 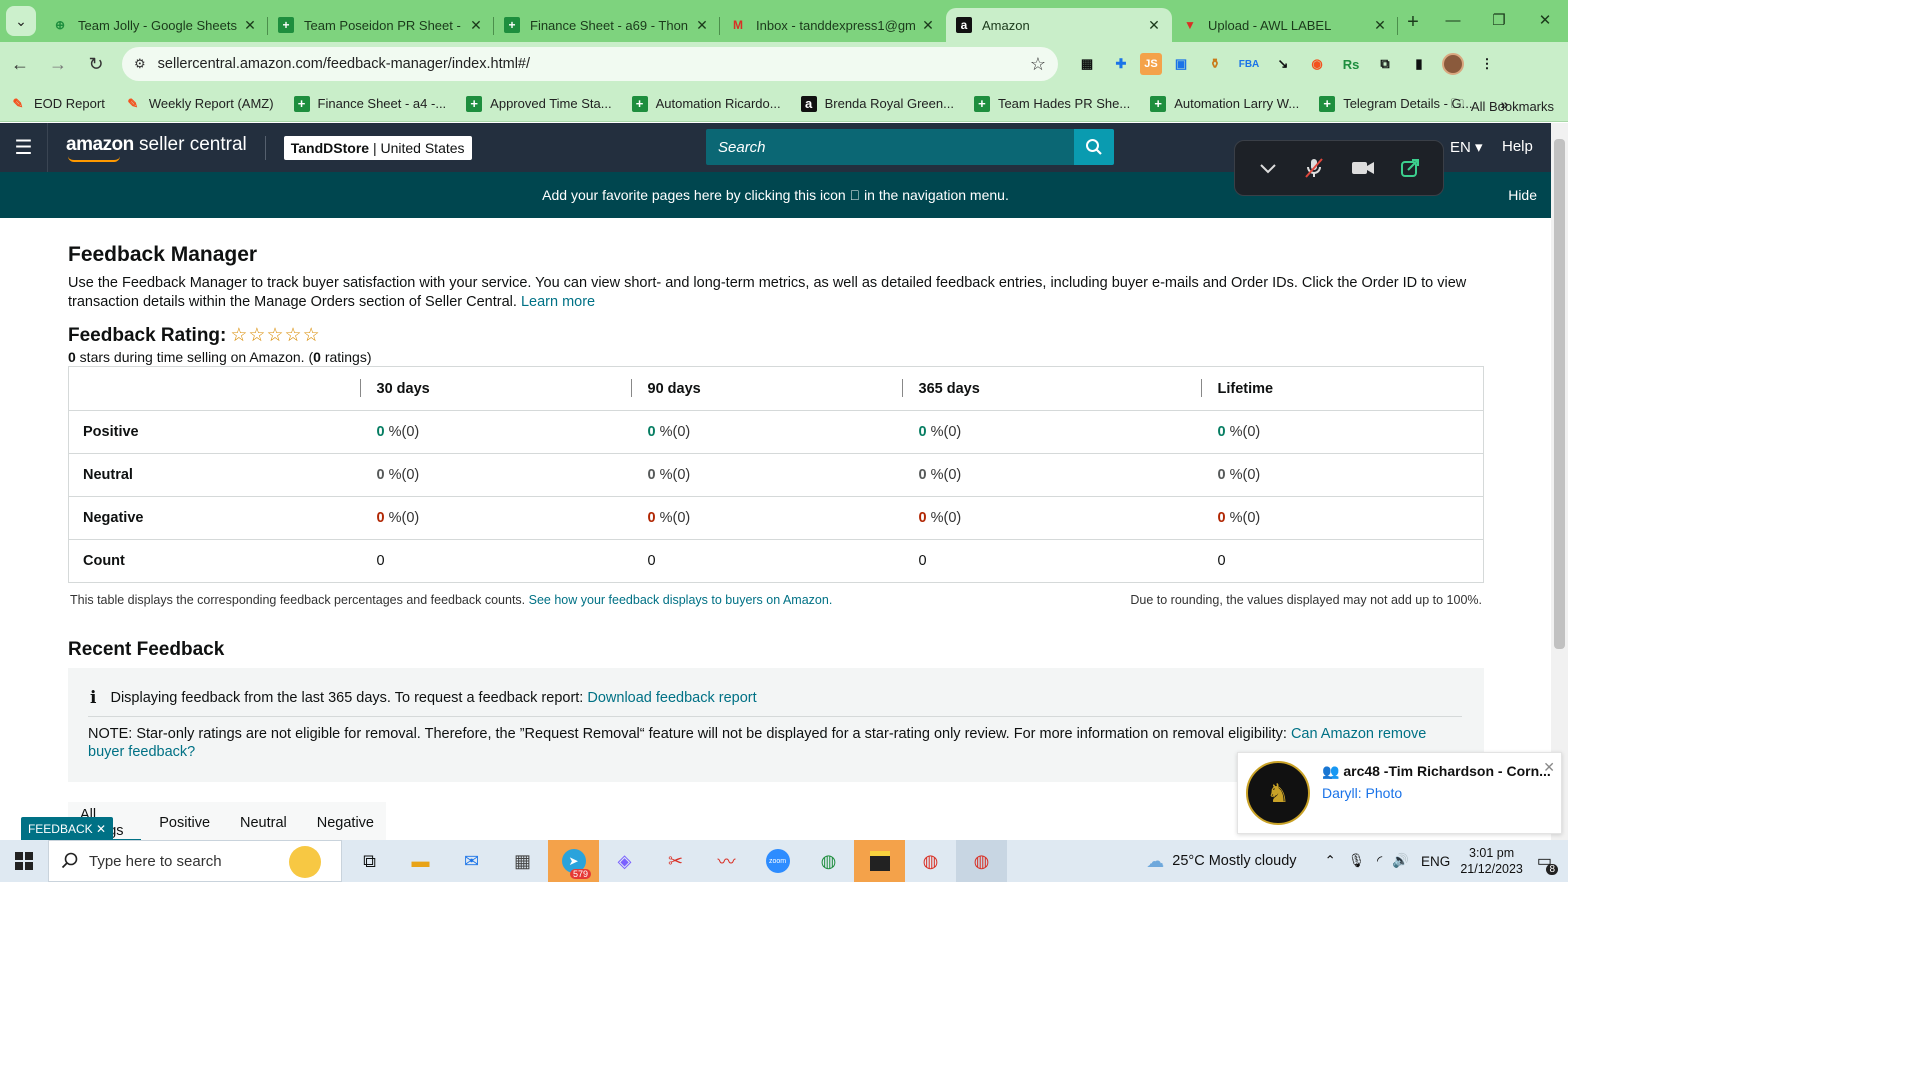 I want to click on rs-extension-icon: Rs, so click(x=1351, y=64).